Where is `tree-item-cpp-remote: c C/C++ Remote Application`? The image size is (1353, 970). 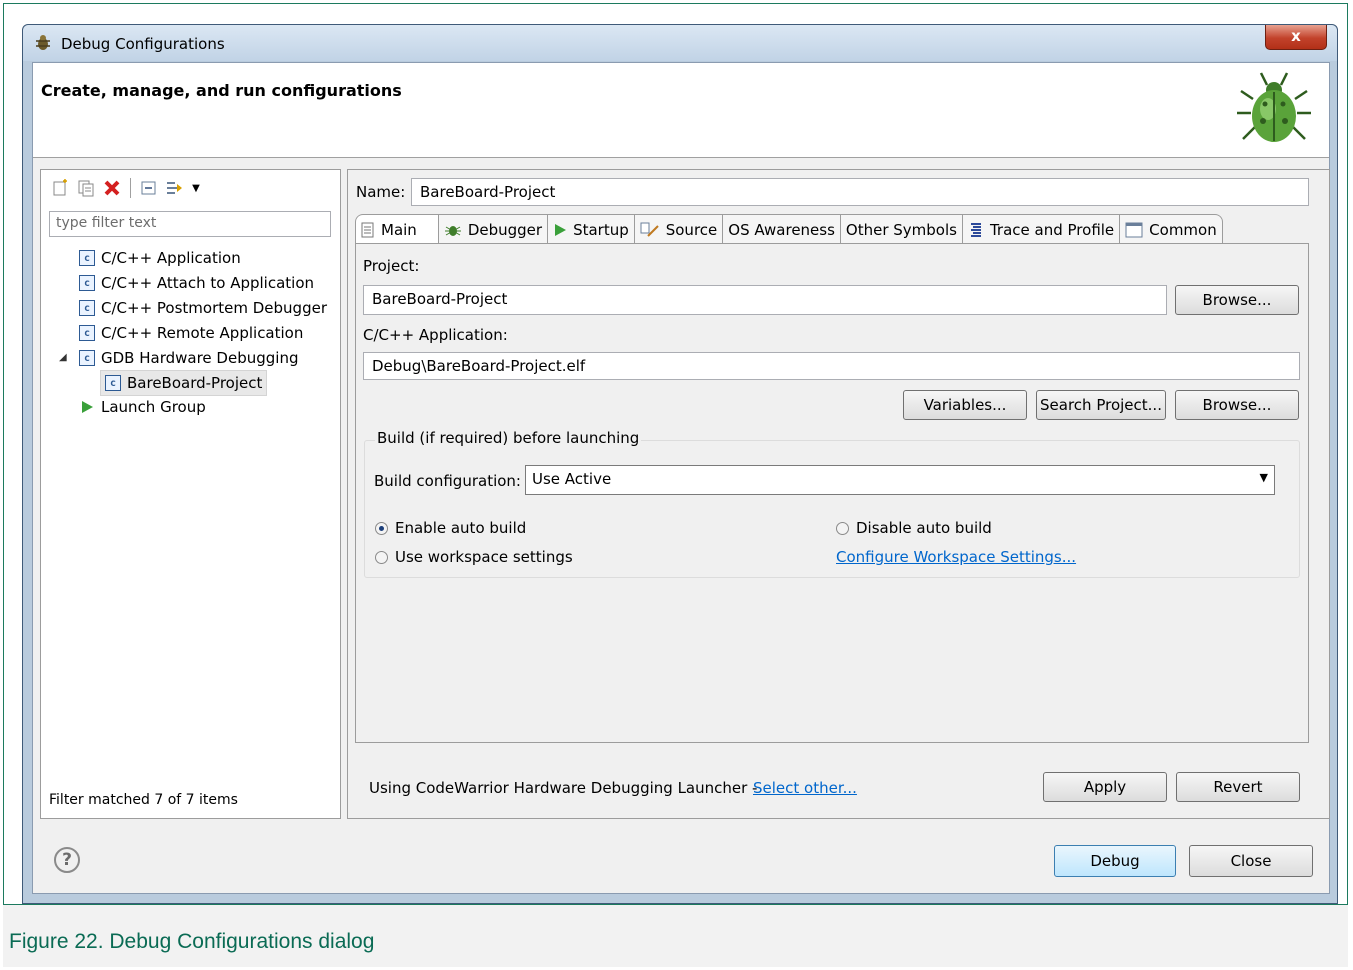
tree-item-cpp-remote: c C/C++ Remote Application is located at coordinates (191, 333).